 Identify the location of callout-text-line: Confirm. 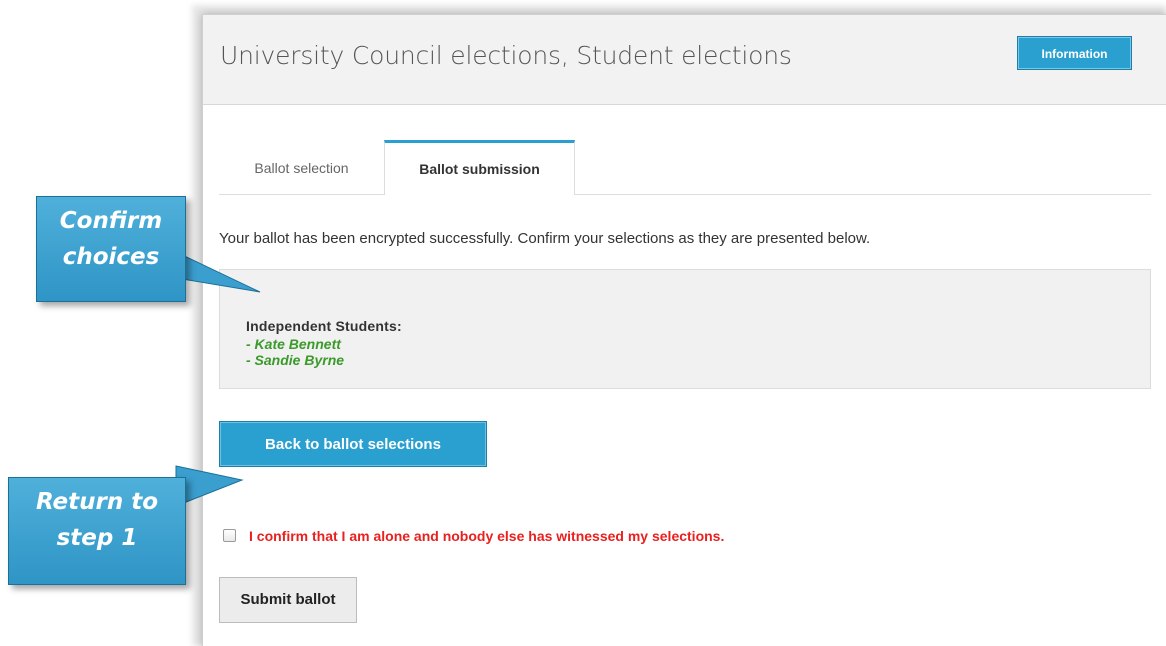
(111, 221).